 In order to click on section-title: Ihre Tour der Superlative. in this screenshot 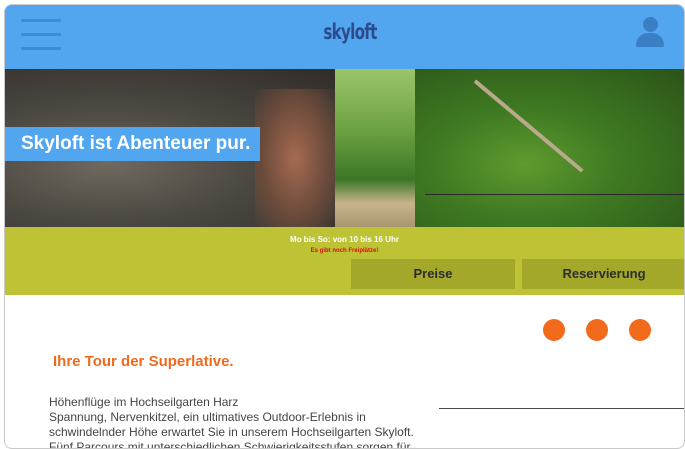, I will do `click(143, 361)`.